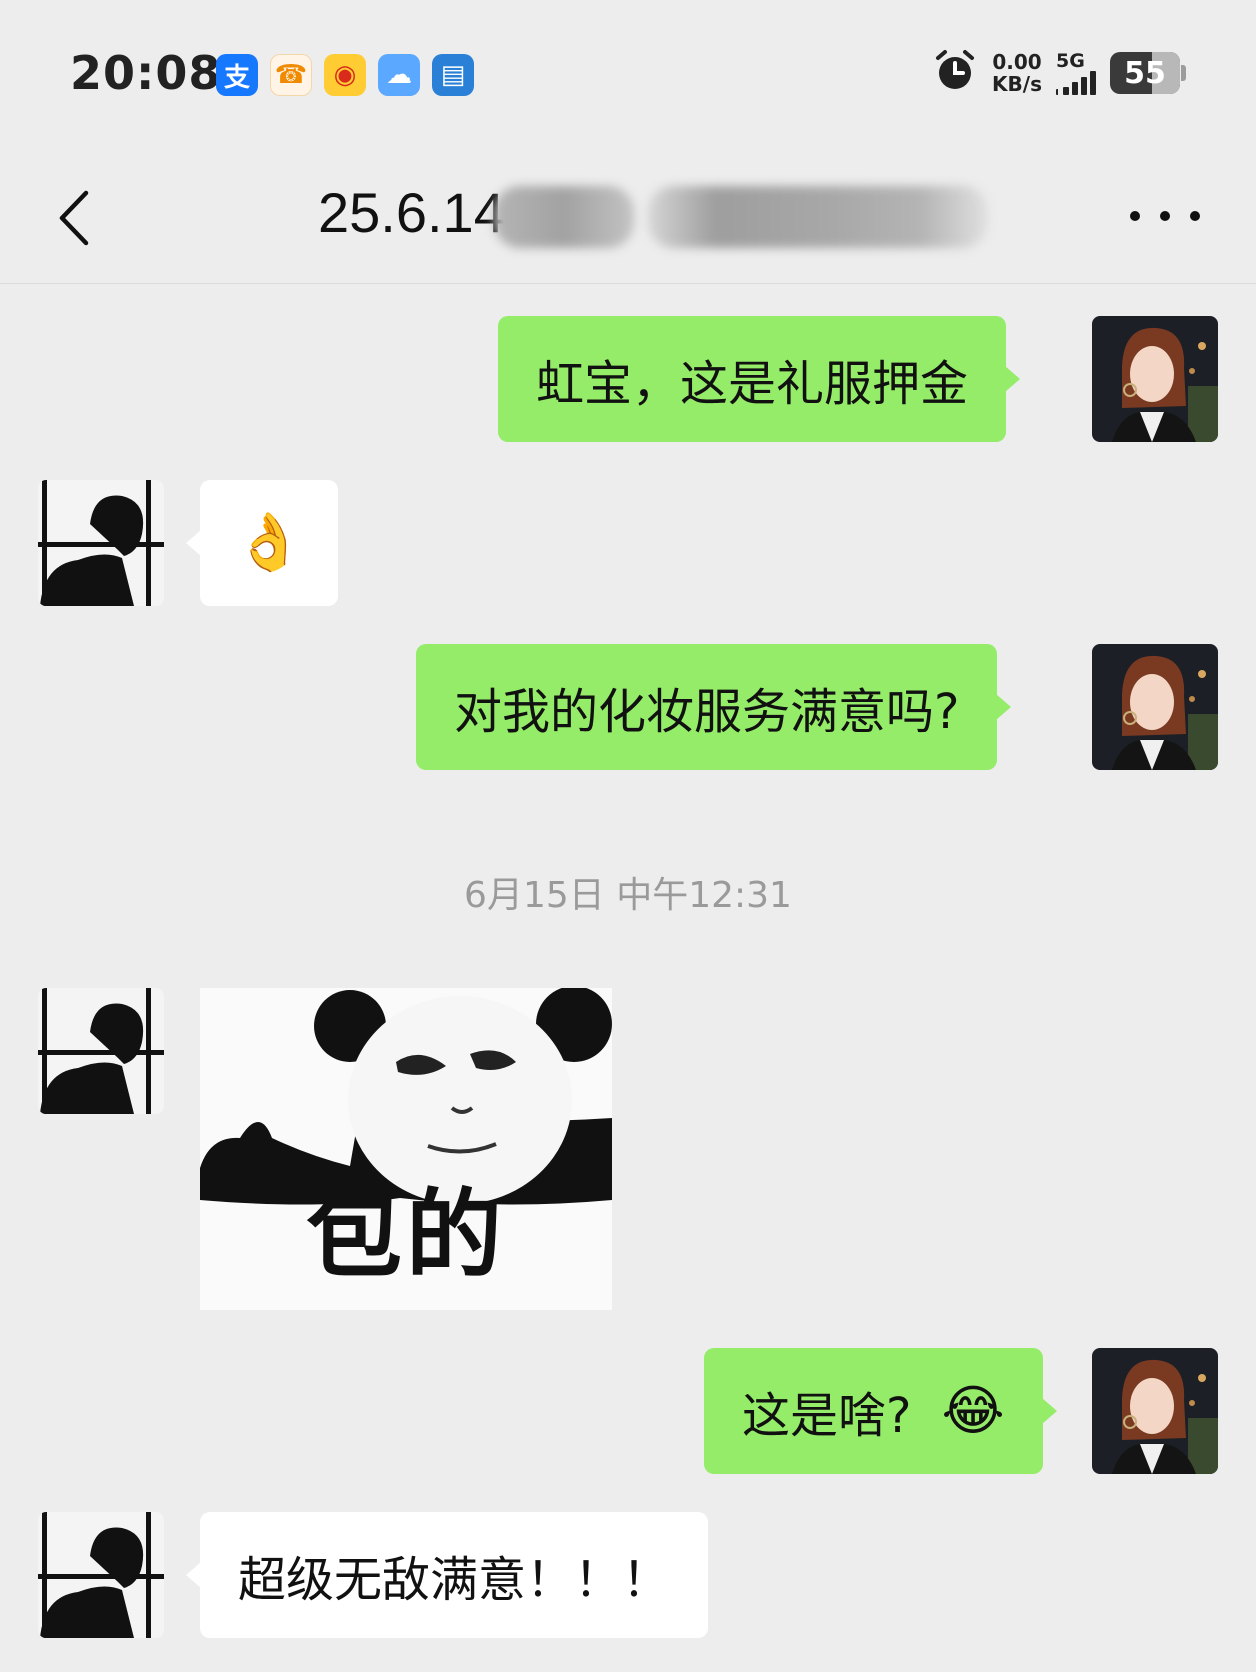 The height and width of the screenshot is (1672, 1256). I want to click on network-speed: 0.00 KB/s, so click(1017, 73).